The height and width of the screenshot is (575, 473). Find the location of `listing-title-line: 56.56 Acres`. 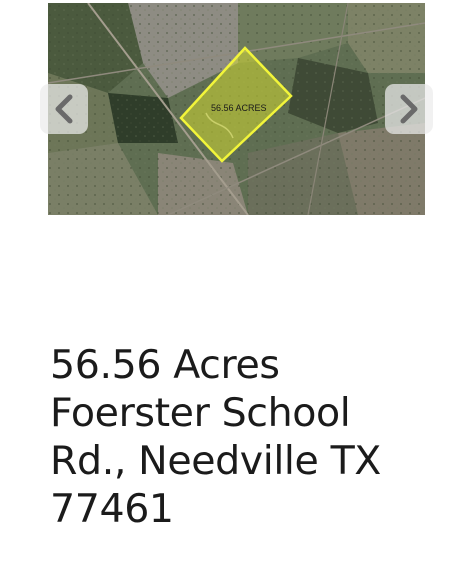

listing-title-line: 56.56 Acres is located at coordinates (165, 365).